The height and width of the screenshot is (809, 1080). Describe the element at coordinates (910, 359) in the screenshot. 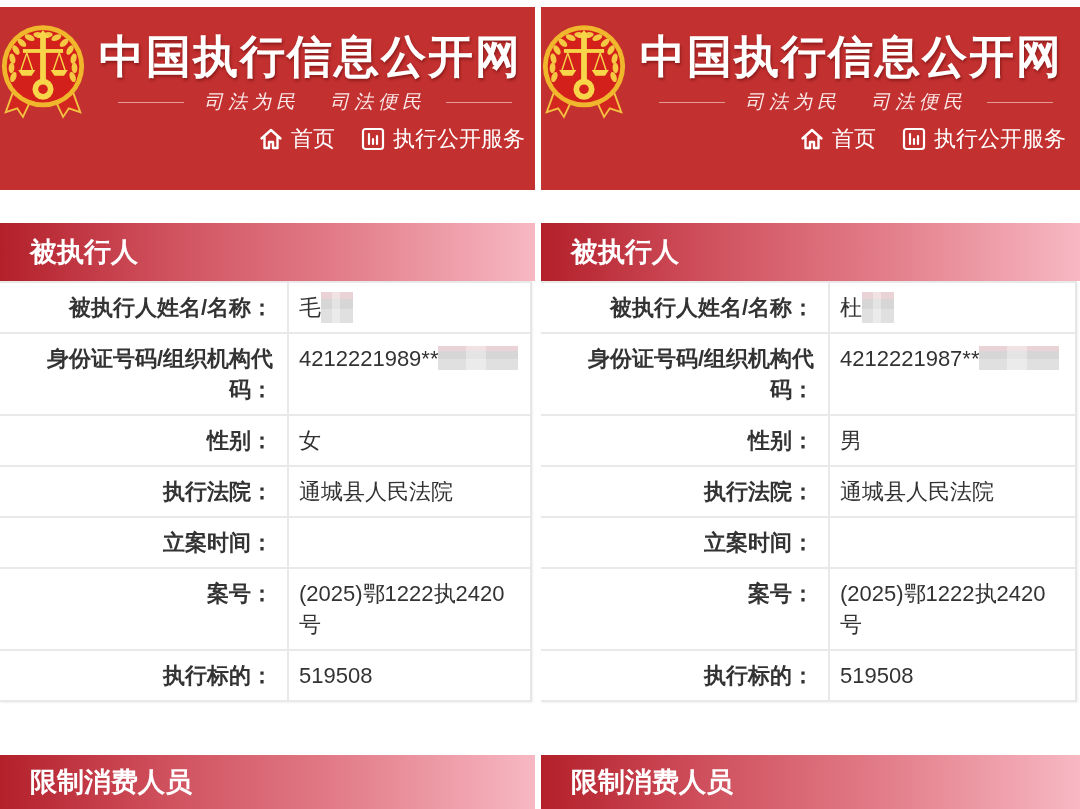

I see `field-value: 4212221987**` at that location.